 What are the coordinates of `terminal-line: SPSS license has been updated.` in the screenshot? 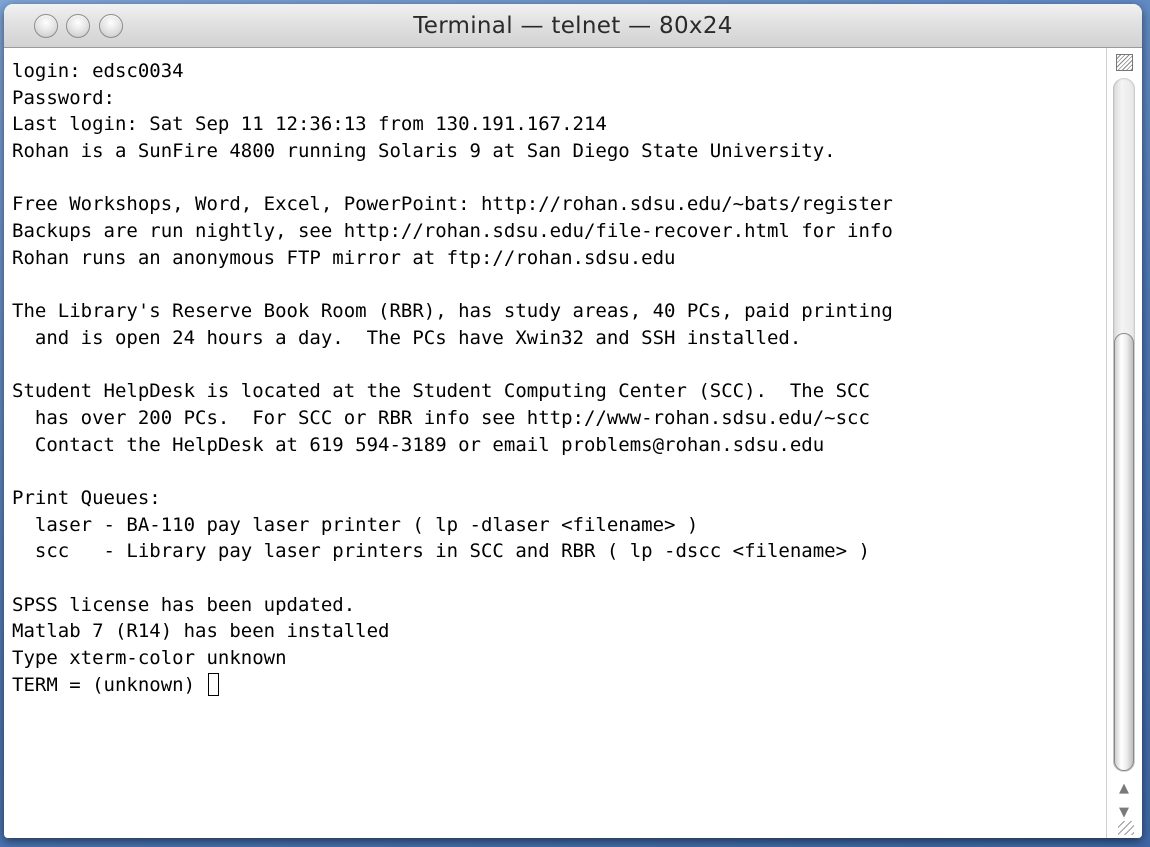 It's located at (184, 604).